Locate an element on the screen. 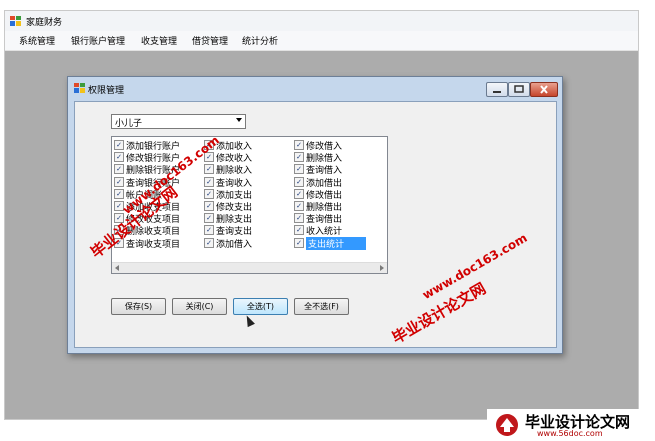 The width and height of the screenshot is (655, 441). permission-label: 删除收入 is located at coordinates (234, 171).